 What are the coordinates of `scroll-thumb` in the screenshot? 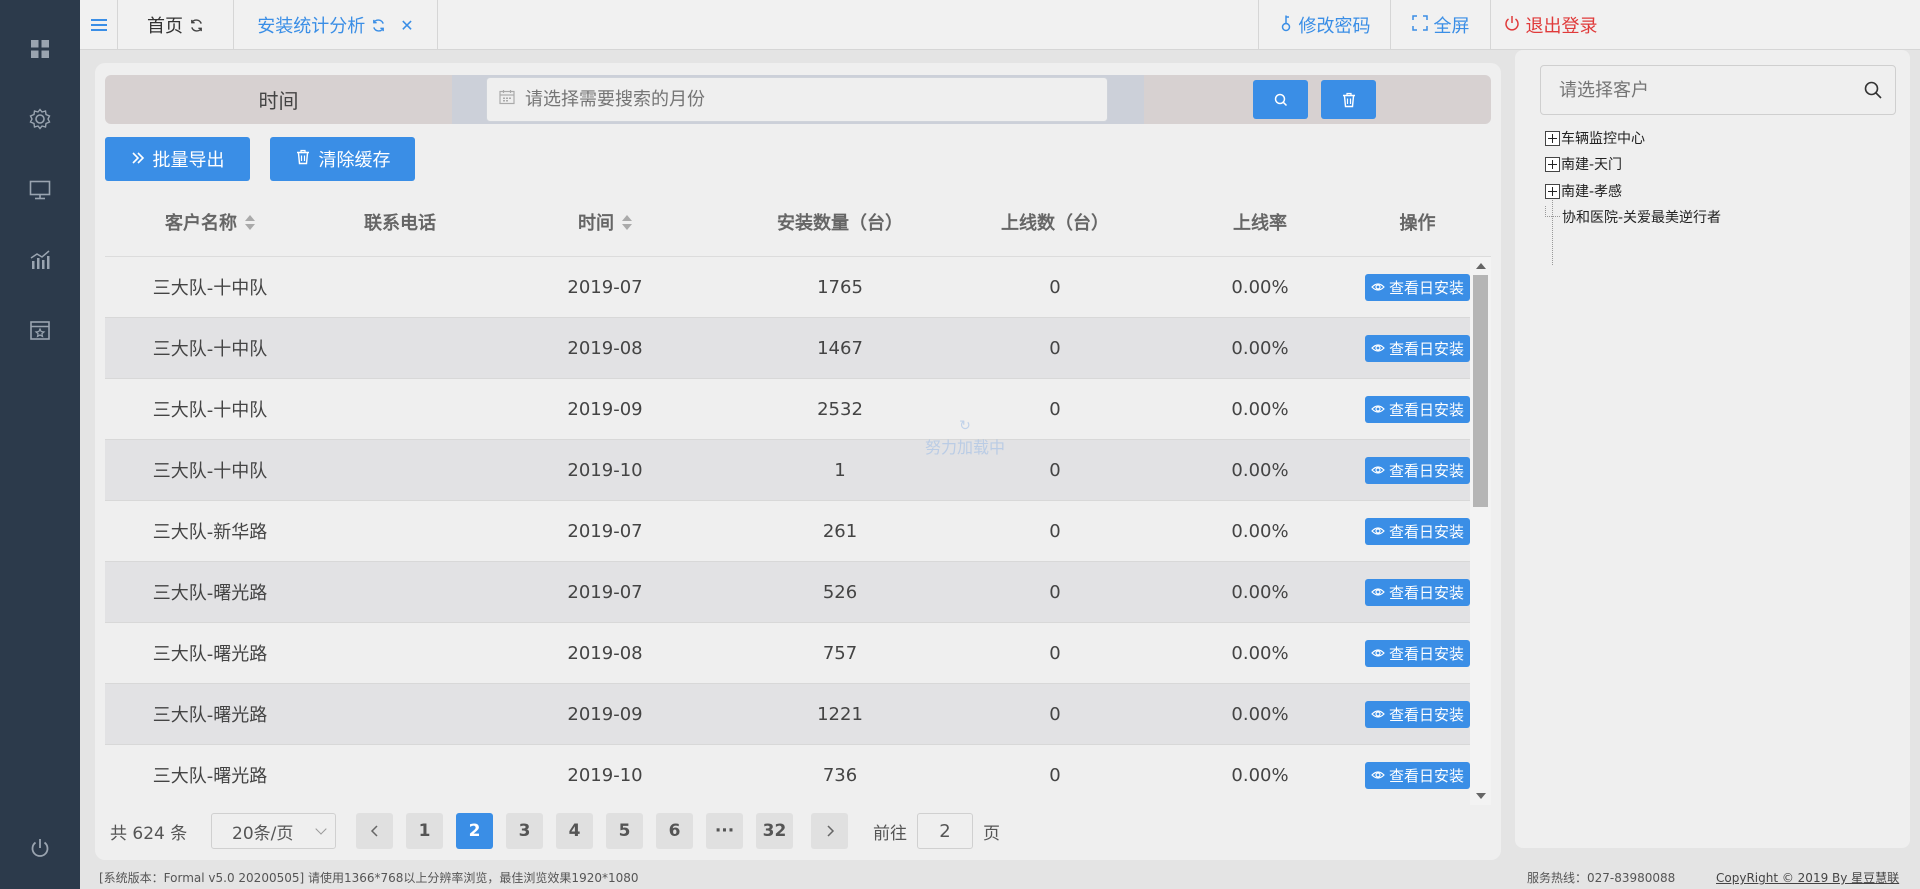 It's located at (1480, 391).